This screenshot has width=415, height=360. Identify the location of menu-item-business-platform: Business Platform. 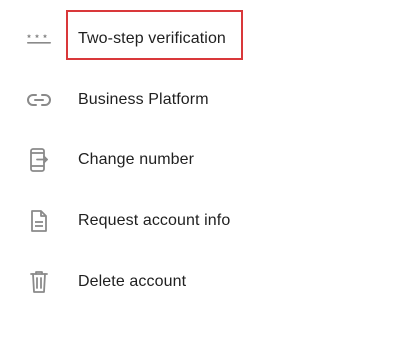
(207, 100).